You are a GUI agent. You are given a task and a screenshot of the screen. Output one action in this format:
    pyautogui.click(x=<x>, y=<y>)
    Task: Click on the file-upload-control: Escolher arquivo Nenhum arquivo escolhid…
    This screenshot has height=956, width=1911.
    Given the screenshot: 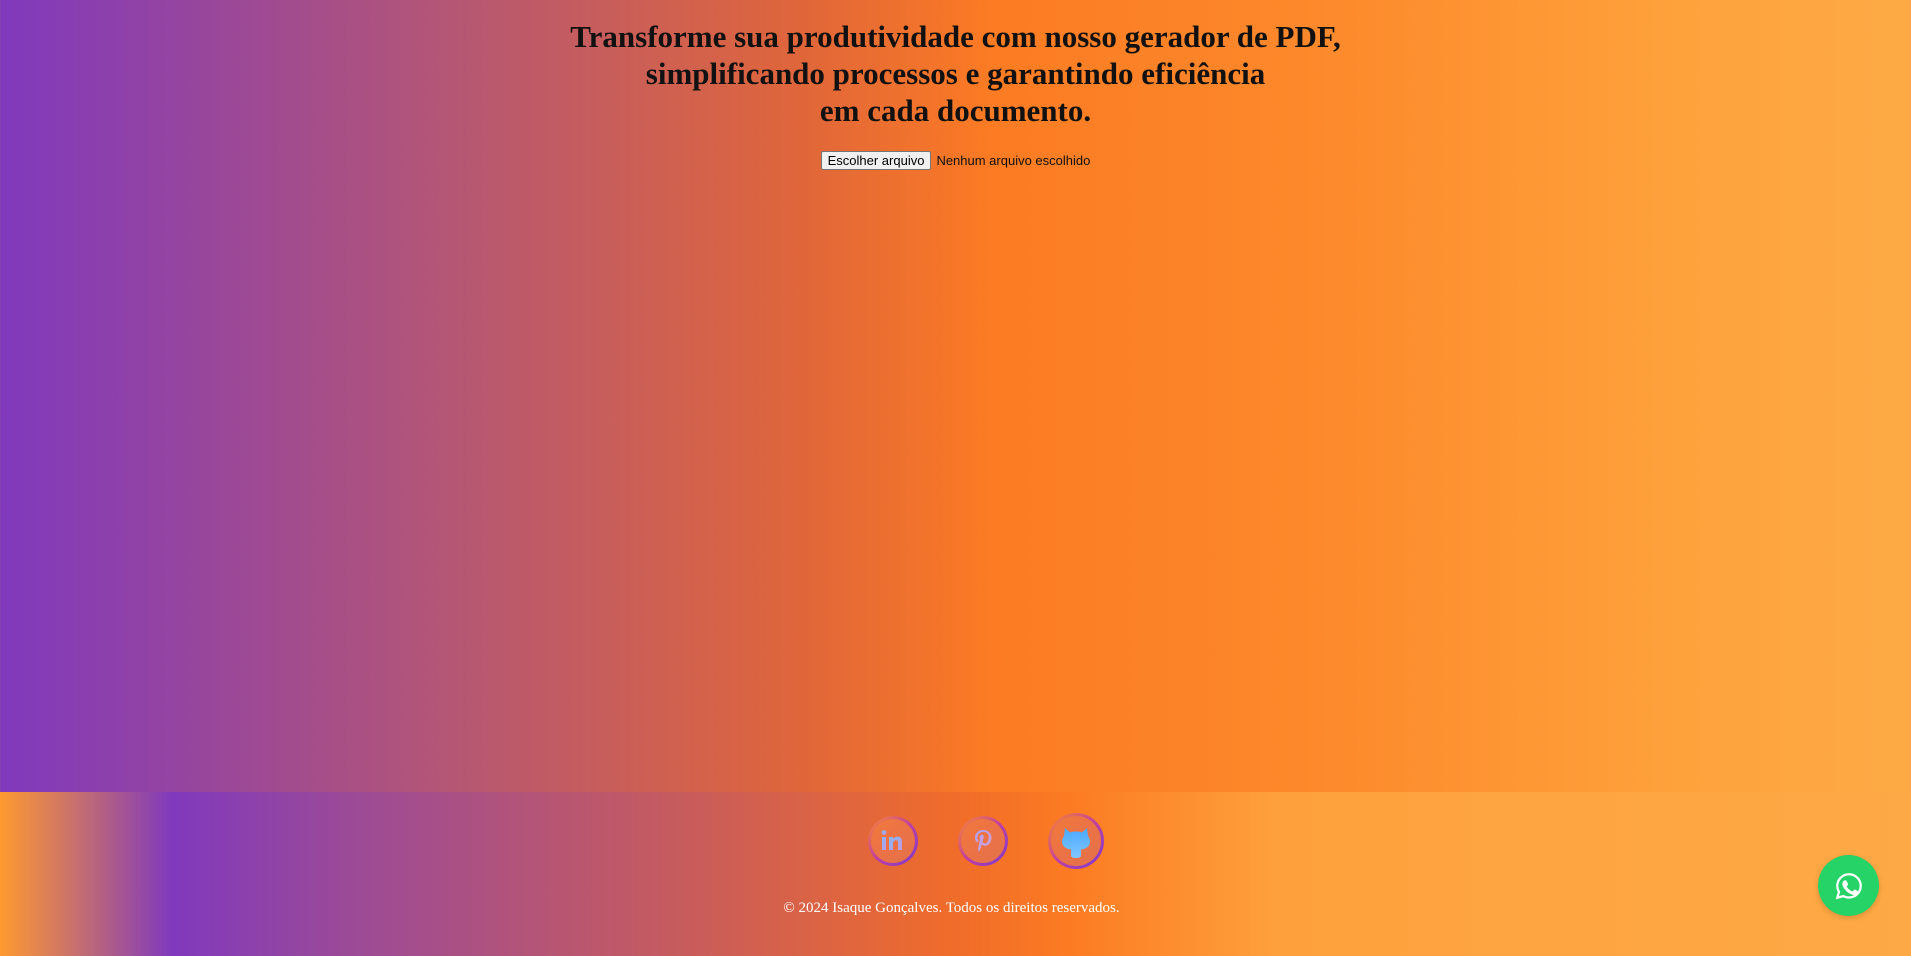 What is the action you would take?
    pyautogui.click(x=955, y=160)
    